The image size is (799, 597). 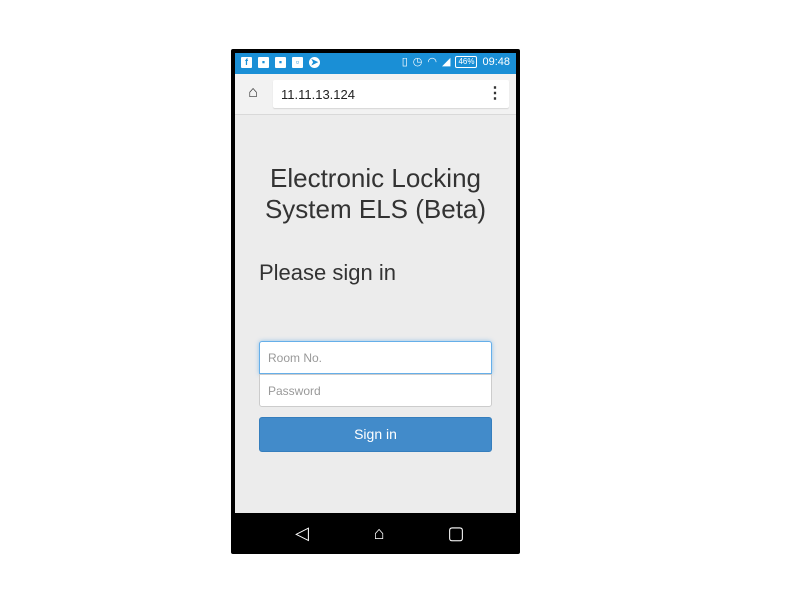 I want to click on room-input, so click(x=375, y=357).